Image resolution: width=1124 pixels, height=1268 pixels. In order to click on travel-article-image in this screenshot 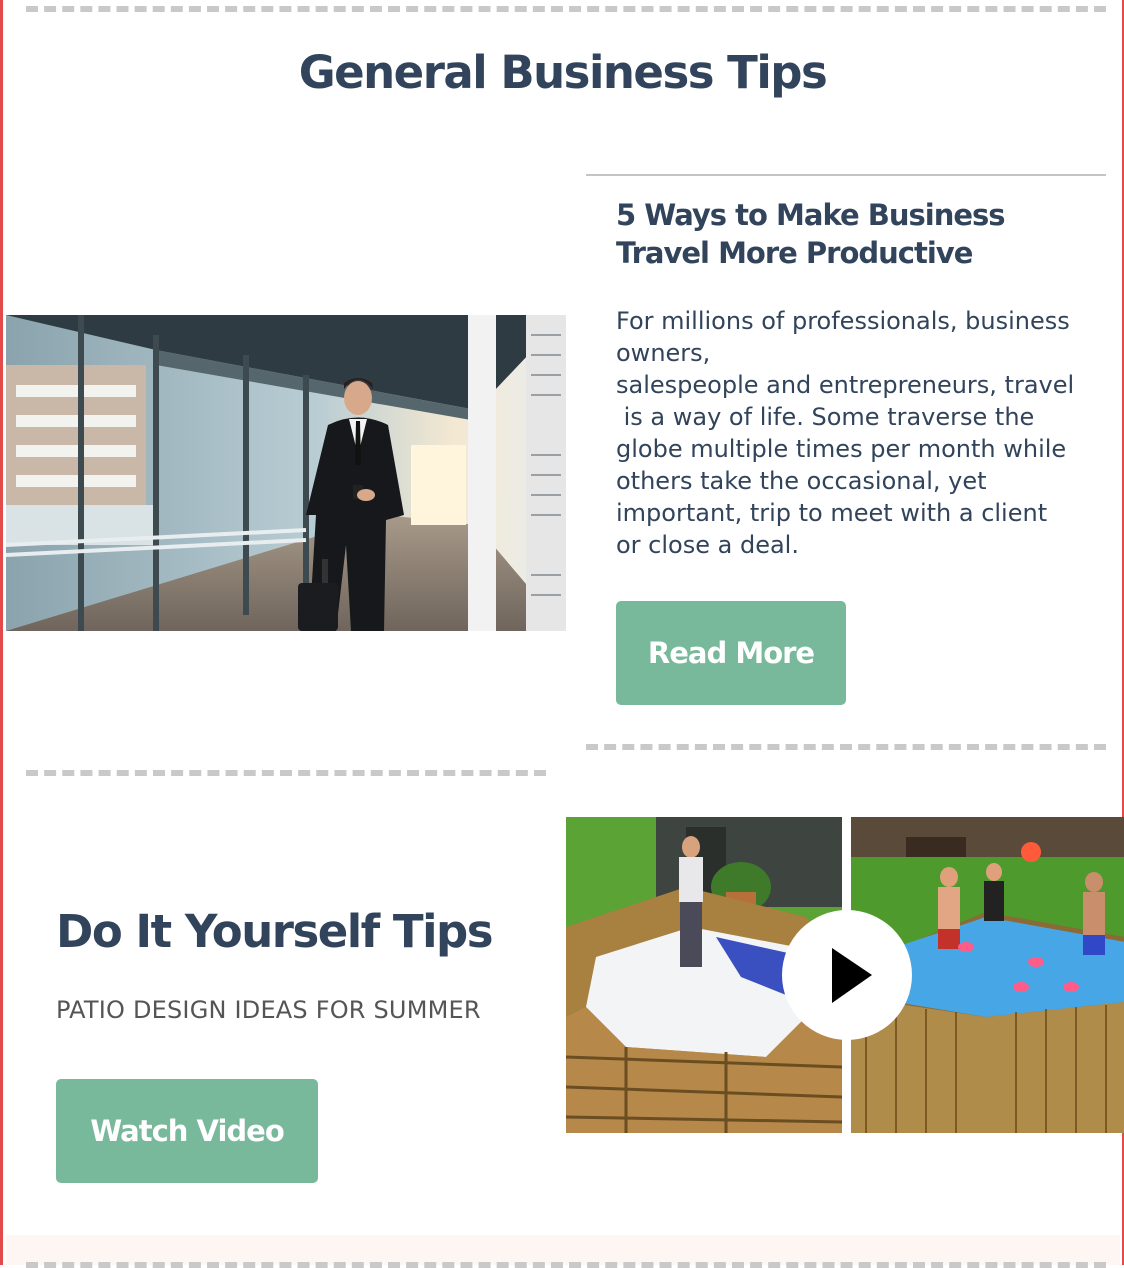, I will do `click(286, 473)`.